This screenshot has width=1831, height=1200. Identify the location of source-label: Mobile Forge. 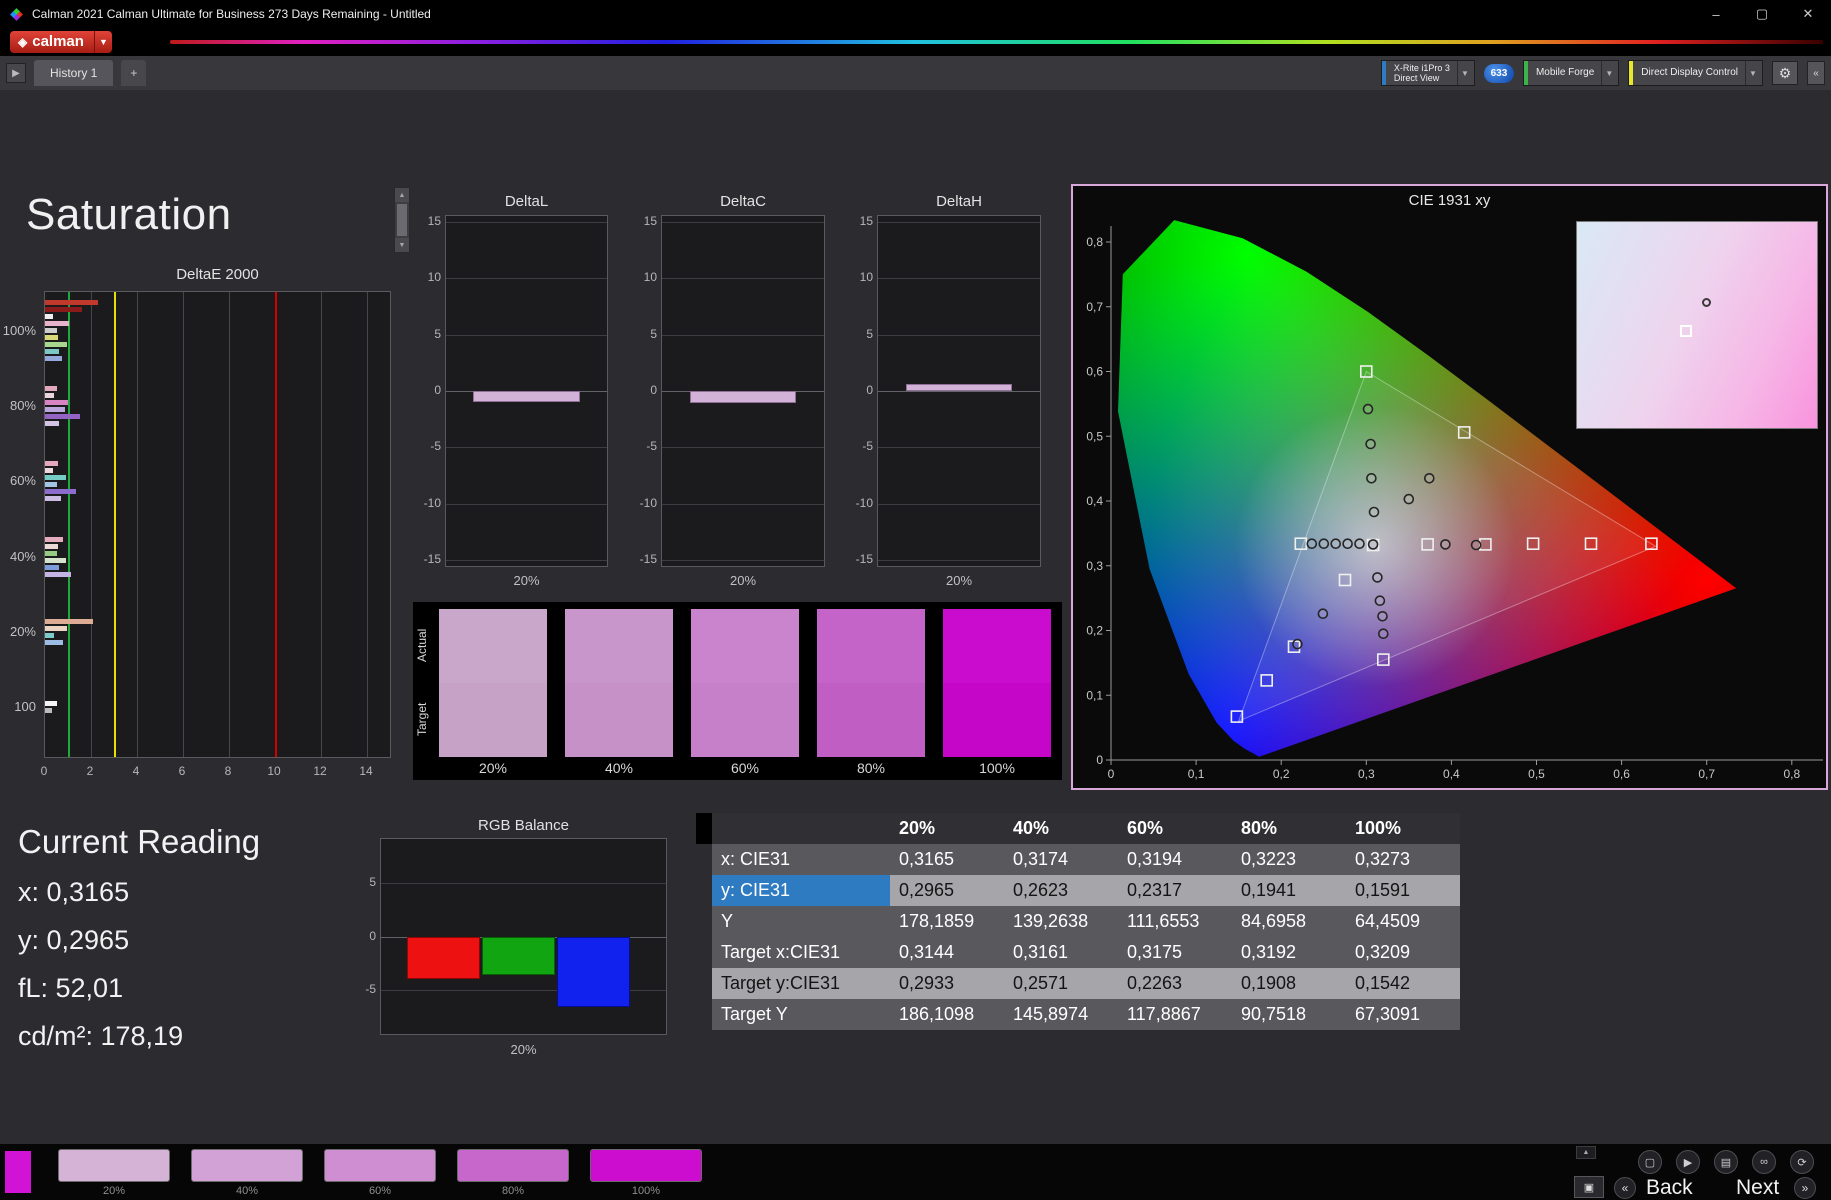
(1565, 72).